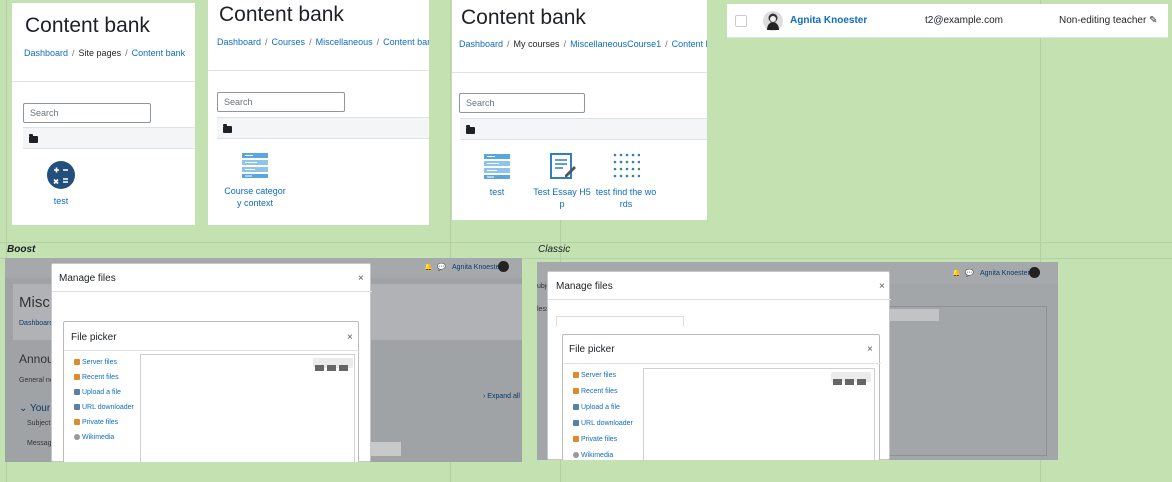 The height and width of the screenshot is (482, 1172). I want to click on message-label: Messag, so click(39, 443).